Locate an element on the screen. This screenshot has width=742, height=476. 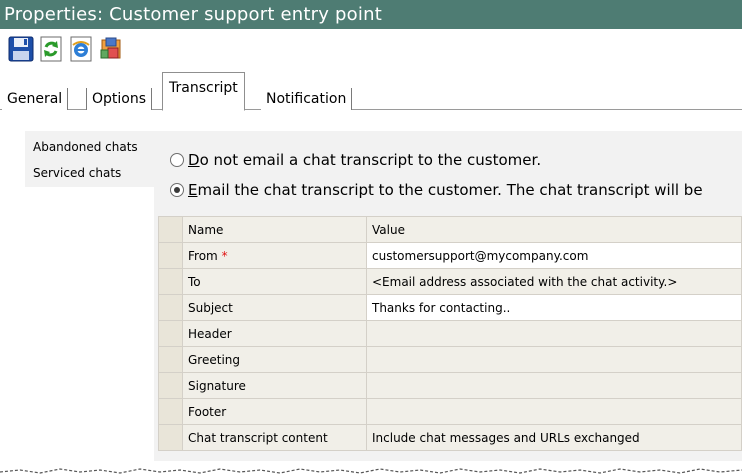
table-row-from: From * customersupport@mycompany.com is located at coordinates (450, 255).